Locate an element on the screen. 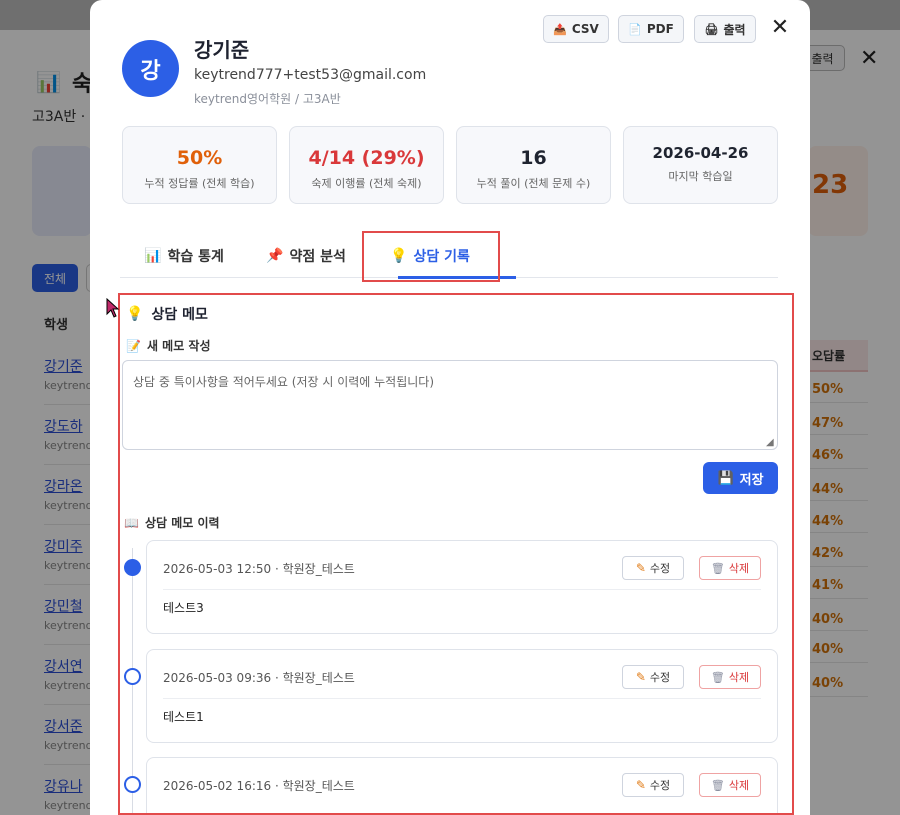  tab-label: 학습 통계 is located at coordinates (195, 257).